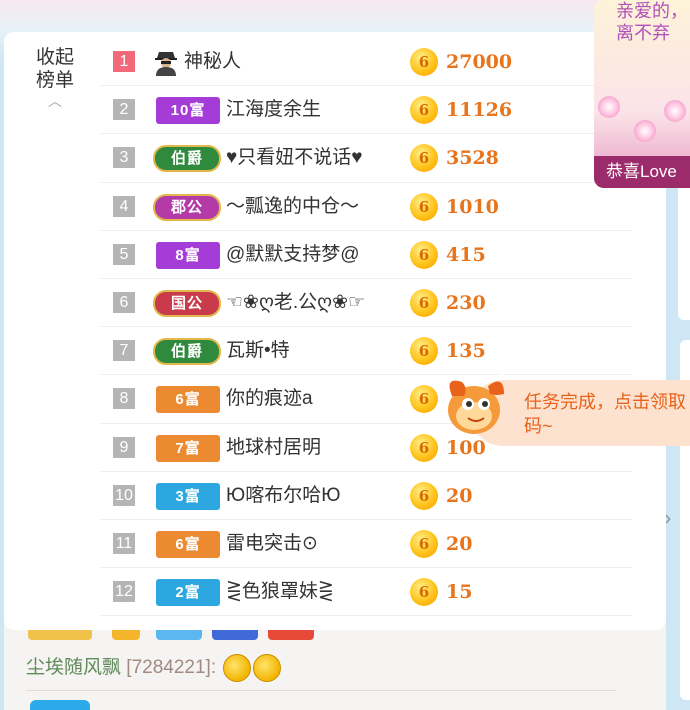  I want to click on promo-banner: 恭喜Love, so click(642, 172).